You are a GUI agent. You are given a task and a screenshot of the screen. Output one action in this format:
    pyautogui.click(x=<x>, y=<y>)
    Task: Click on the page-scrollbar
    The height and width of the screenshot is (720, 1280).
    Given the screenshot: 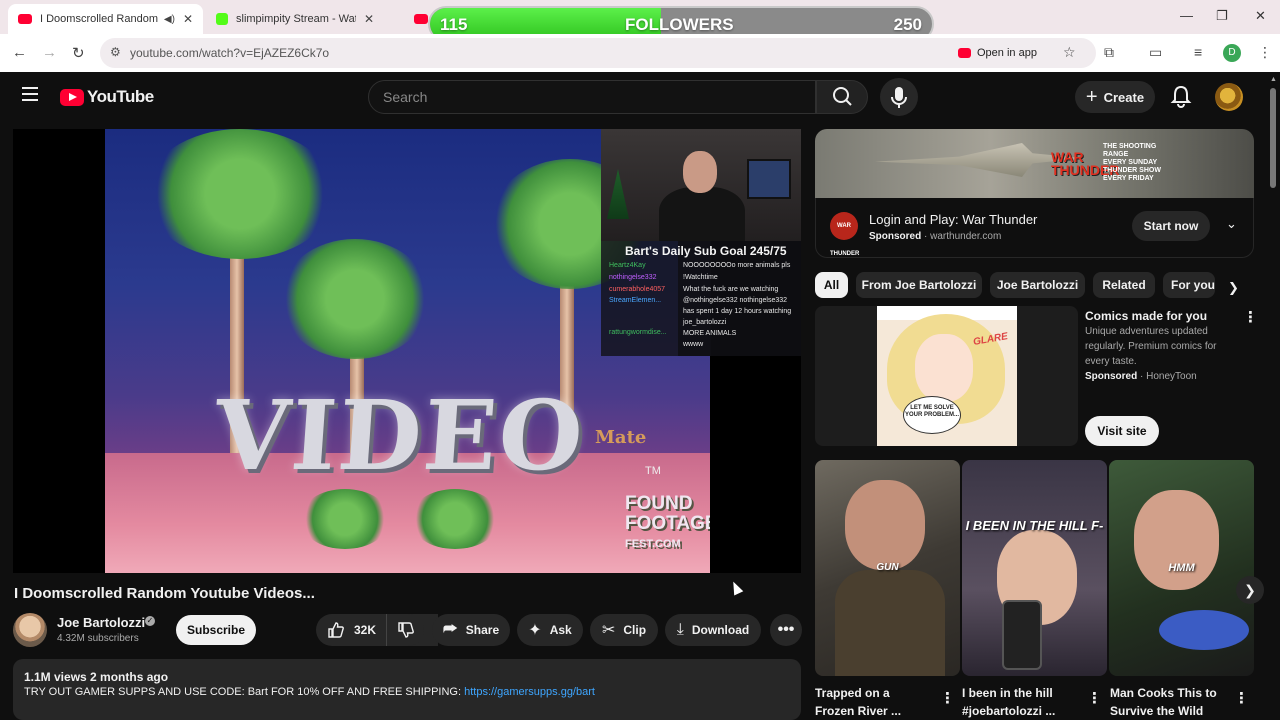 What is the action you would take?
    pyautogui.click(x=1273, y=138)
    